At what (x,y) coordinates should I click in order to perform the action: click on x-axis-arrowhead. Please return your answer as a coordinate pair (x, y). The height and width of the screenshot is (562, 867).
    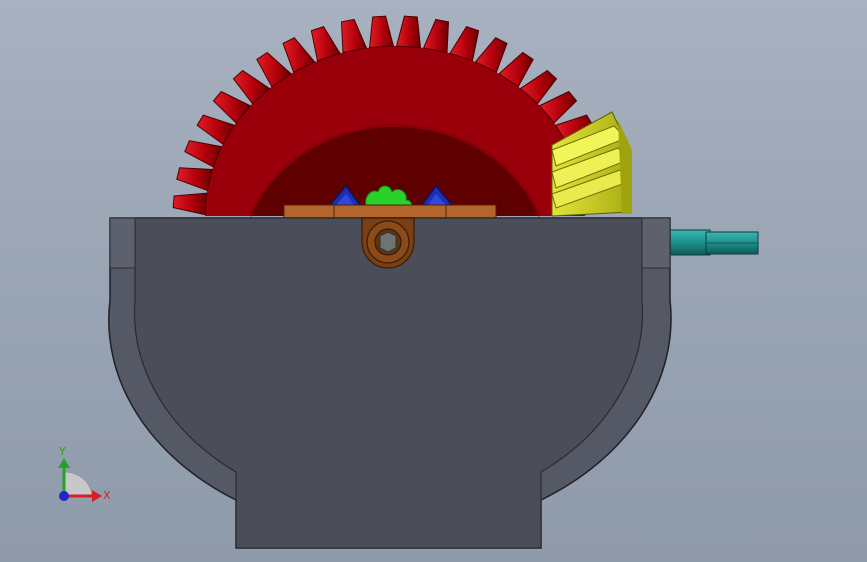
    Looking at the image, I should click on (97, 496).